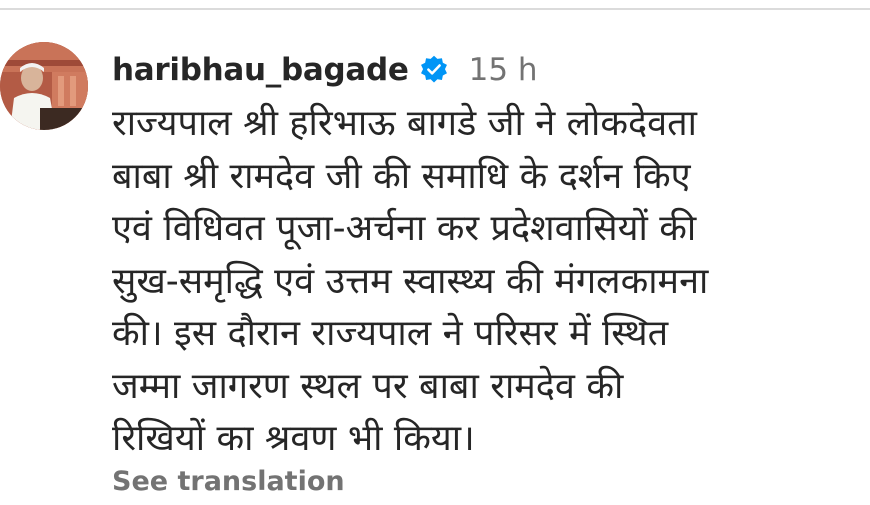  What do you see at coordinates (368, 386) in the screenshot?
I see `caption-line: जम्मा जागरण स्थल पर बाबा रामदेव की` at bounding box center [368, 386].